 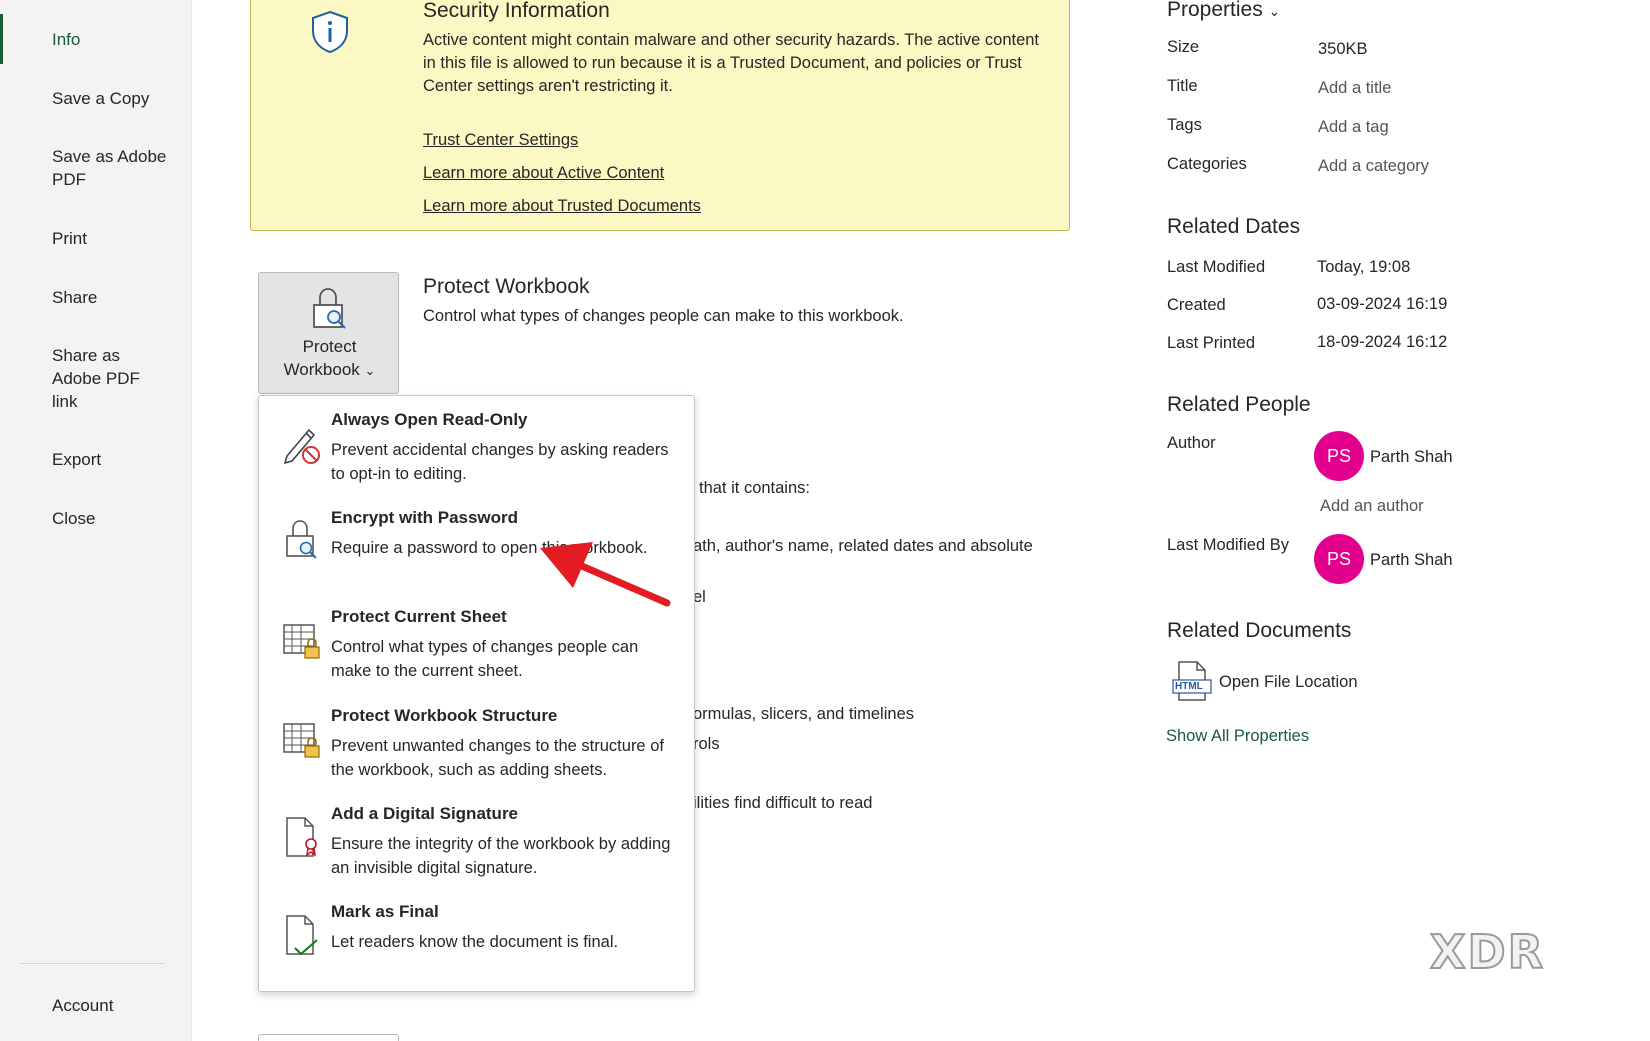 I want to click on last-modified-by-name: Parth Shah, so click(x=1411, y=560).